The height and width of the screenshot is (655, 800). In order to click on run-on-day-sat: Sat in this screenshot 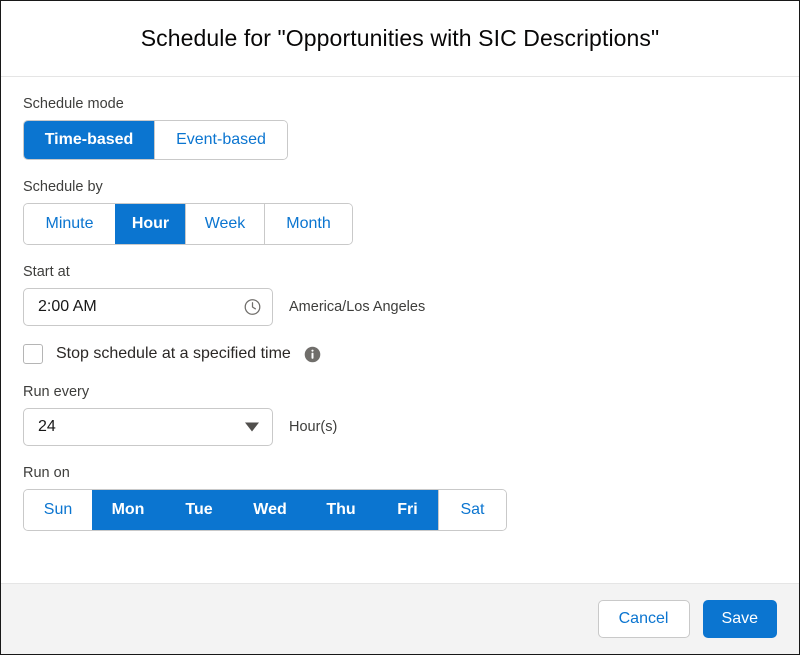, I will do `click(472, 510)`.